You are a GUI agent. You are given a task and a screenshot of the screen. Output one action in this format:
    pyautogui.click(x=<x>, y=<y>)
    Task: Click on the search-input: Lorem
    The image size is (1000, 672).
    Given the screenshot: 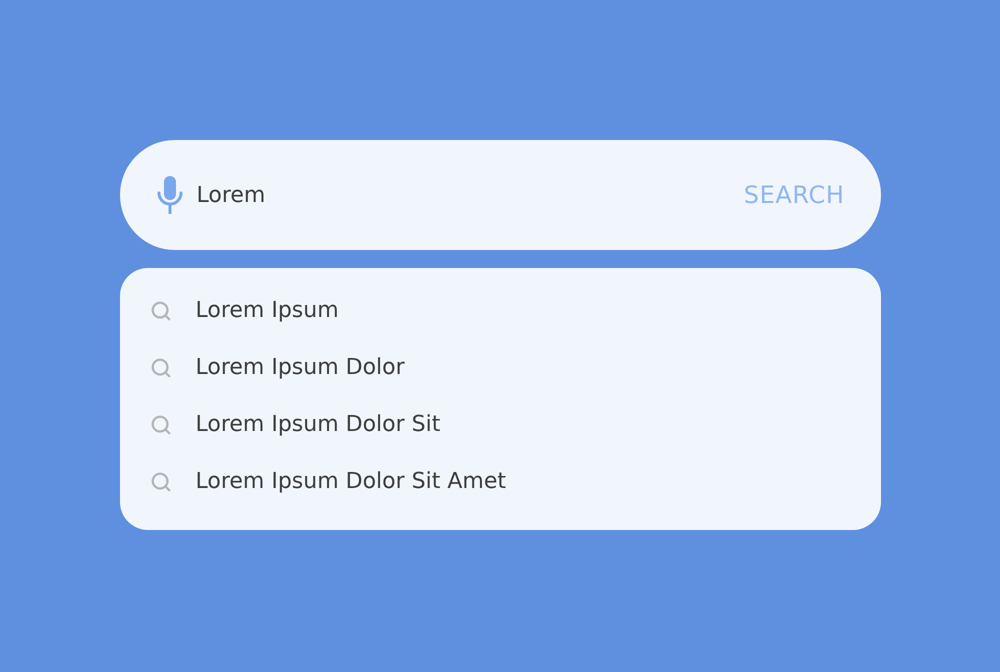 What is the action you would take?
    pyautogui.click(x=470, y=195)
    